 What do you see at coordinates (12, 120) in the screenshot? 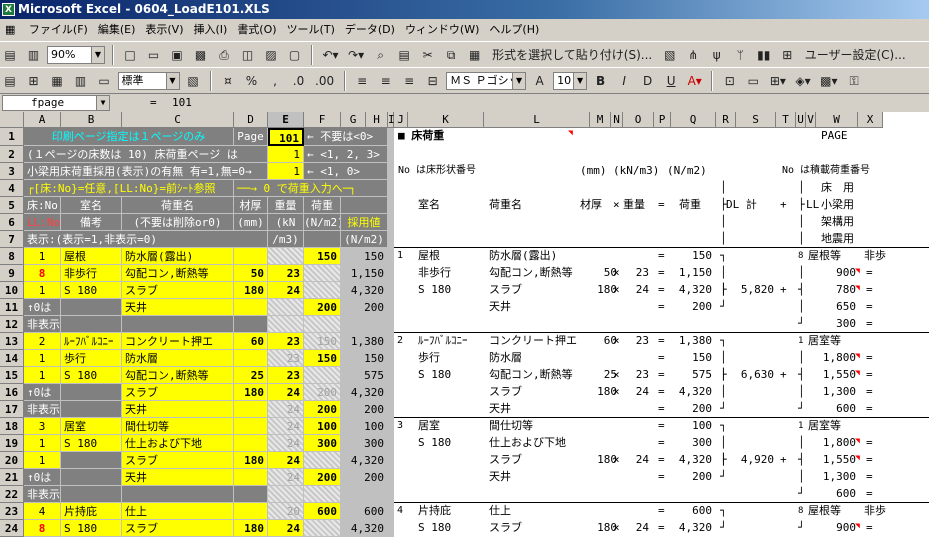
I see `select-all-corner` at bounding box center [12, 120].